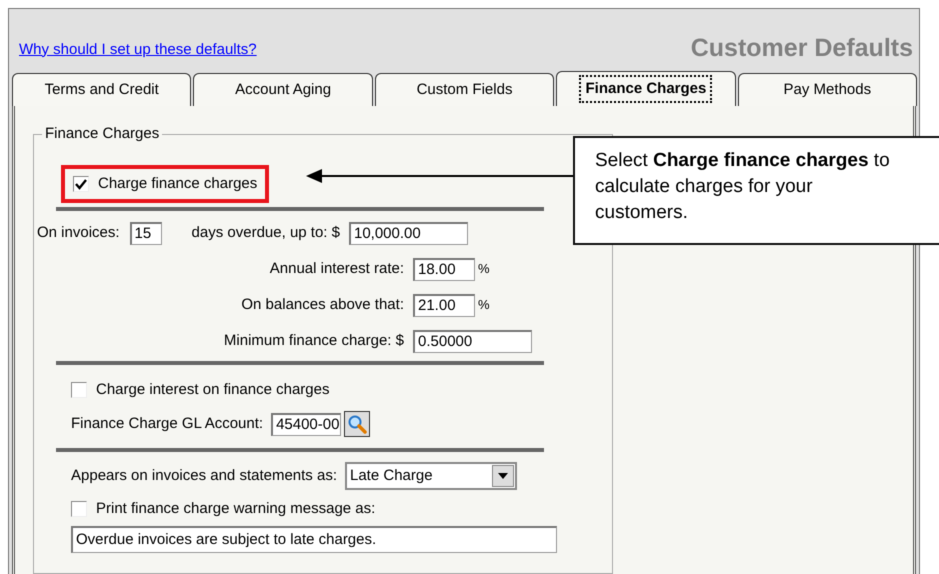 This screenshot has height=574, width=939. What do you see at coordinates (306, 424) in the screenshot?
I see `input-field: 45400-00` at bounding box center [306, 424].